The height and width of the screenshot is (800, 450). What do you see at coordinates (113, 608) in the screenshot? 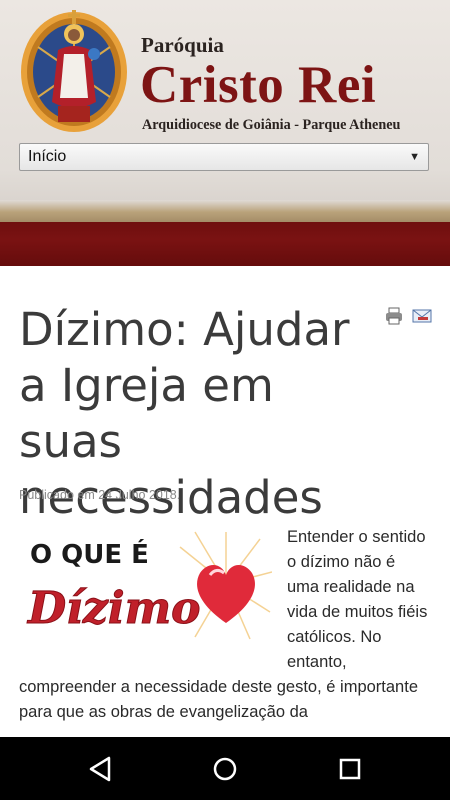
I see `graphic-line2: Dízimo` at bounding box center [113, 608].